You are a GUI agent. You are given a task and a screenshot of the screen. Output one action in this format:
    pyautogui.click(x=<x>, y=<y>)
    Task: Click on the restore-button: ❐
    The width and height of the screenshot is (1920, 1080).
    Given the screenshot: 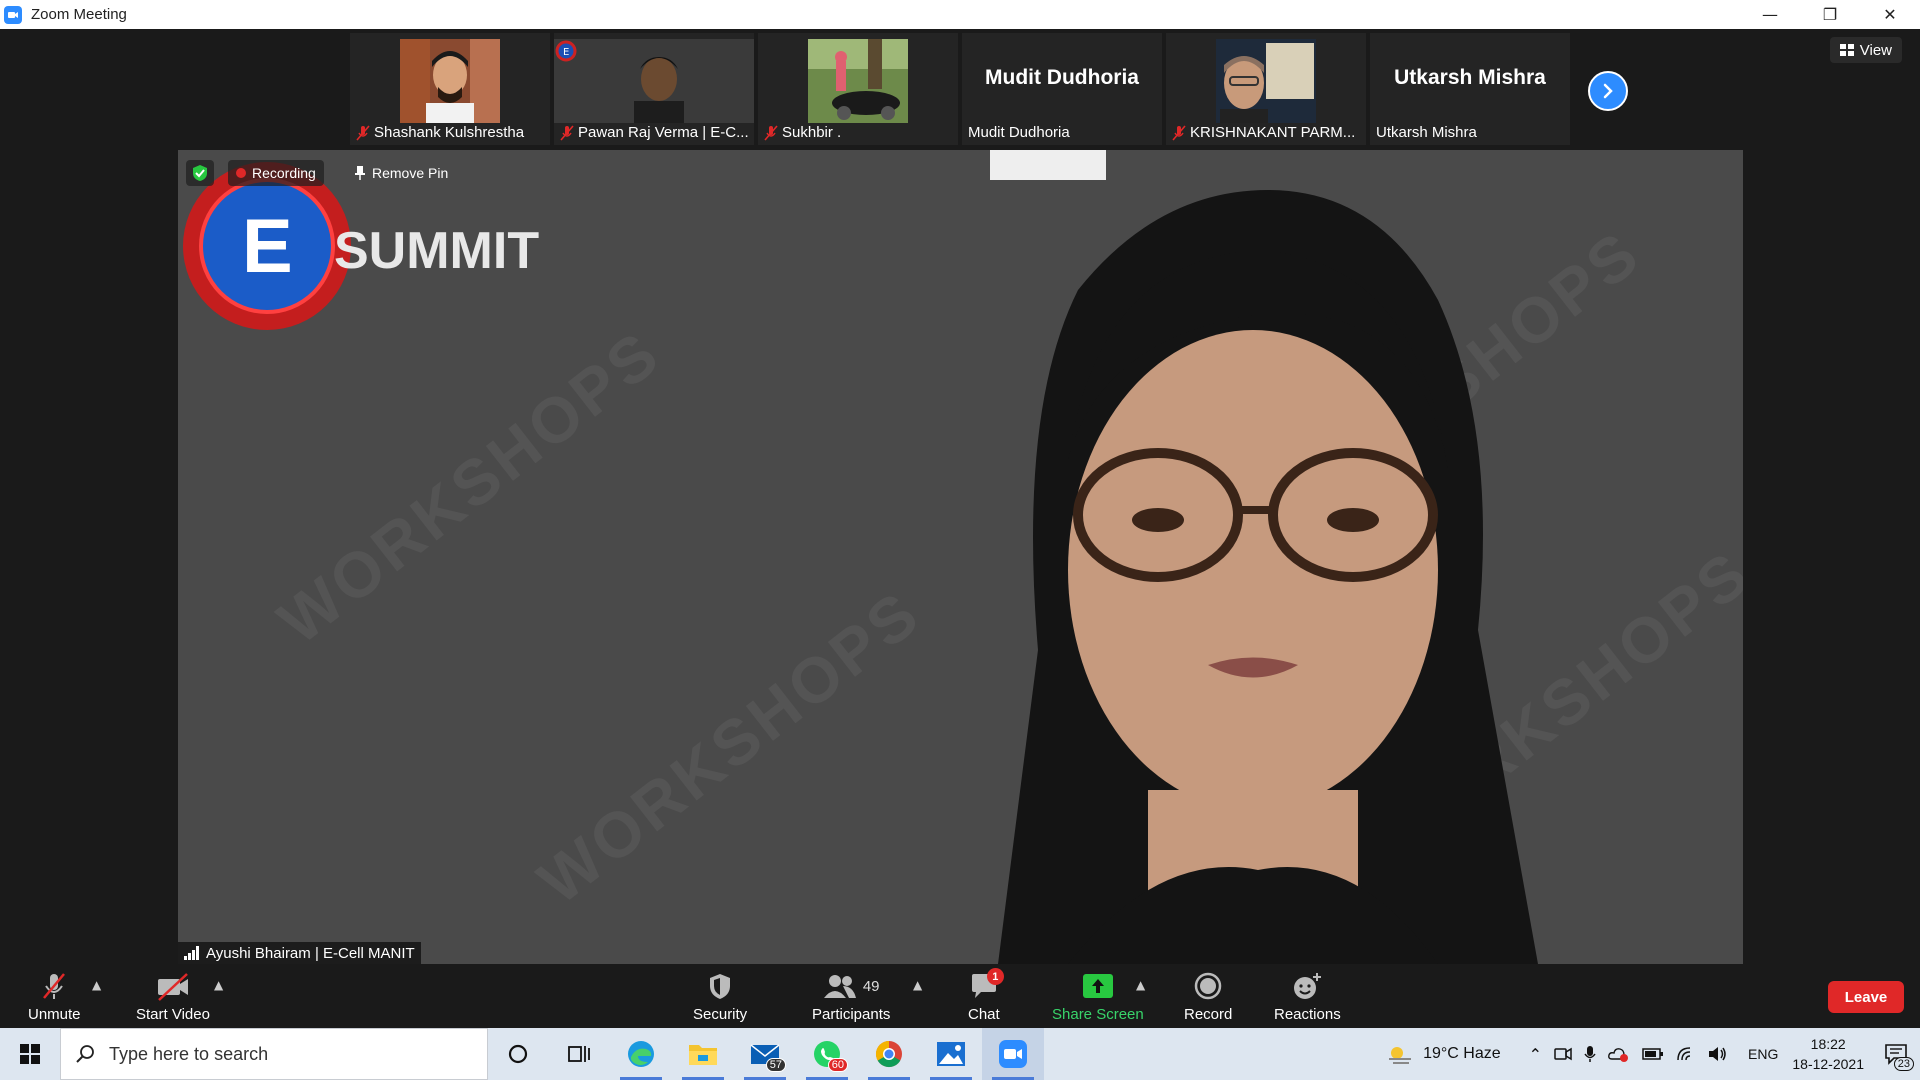 What is the action you would take?
    pyautogui.click(x=1830, y=14)
    